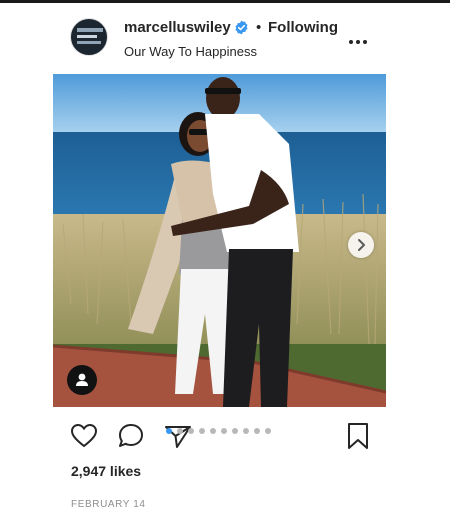 The height and width of the screenshot is (520, 450). I want to click on chevron-right-icon, so click(361, 245).